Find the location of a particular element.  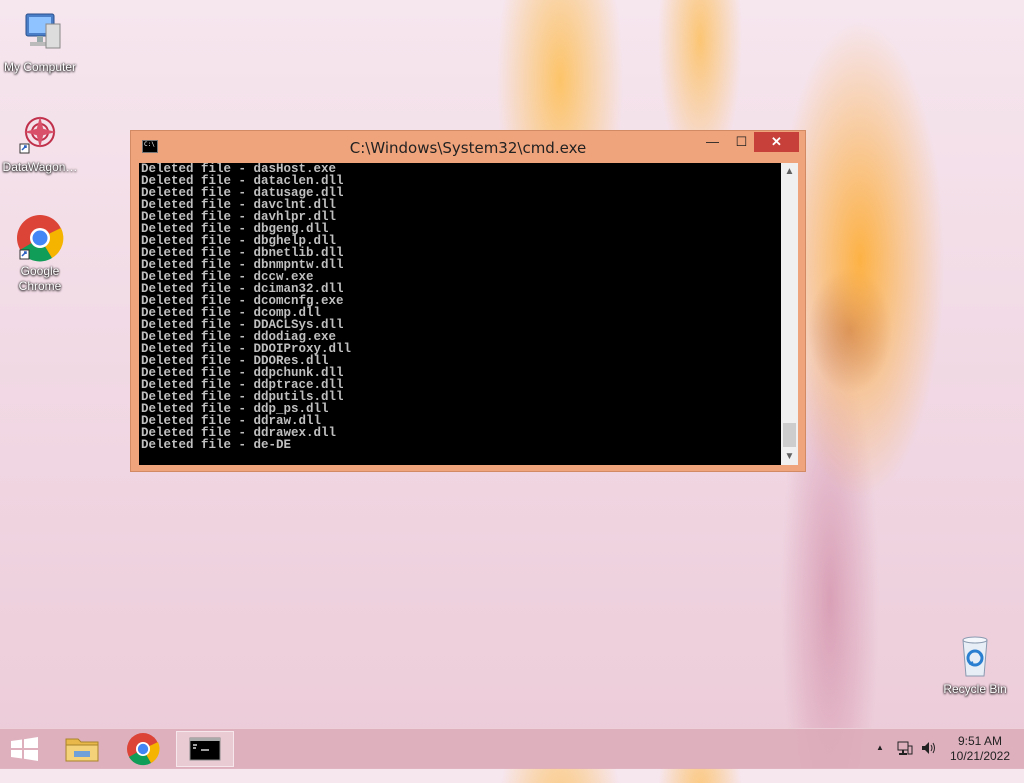

taskbar-cmd is located at coordinates (205, 749).